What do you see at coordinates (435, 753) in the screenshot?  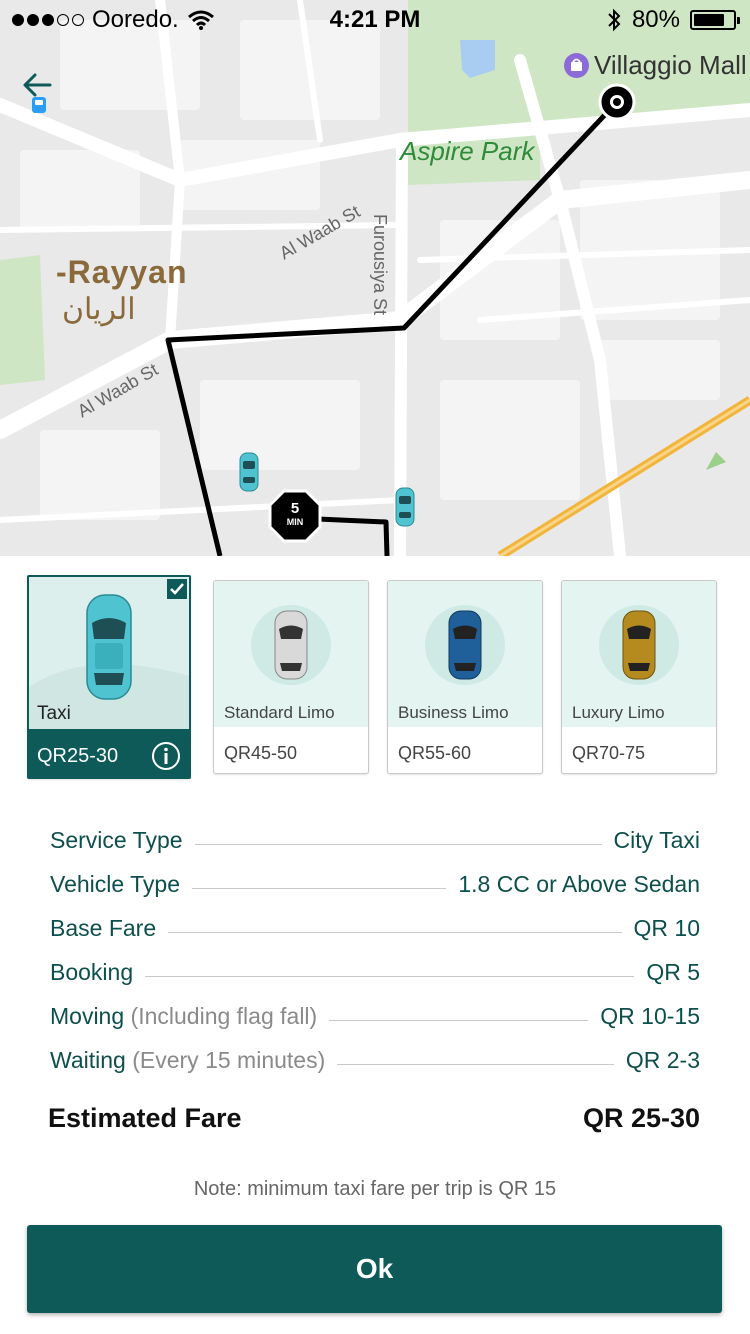 I see `vehicle-price: QR55-60` at bounding box center [435, 753].